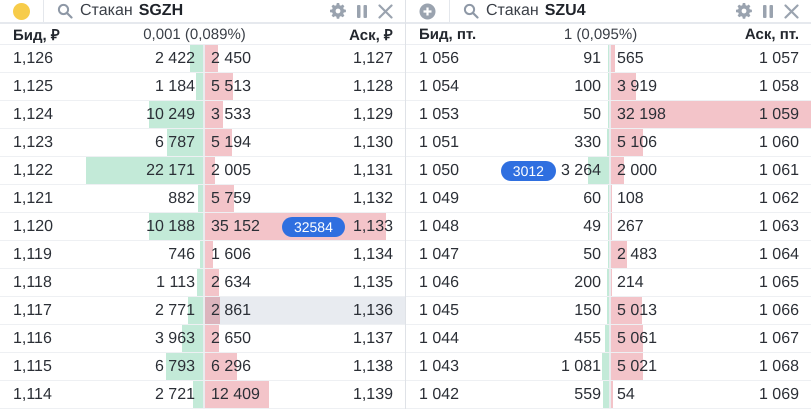 The width and height of the screenshot is (811, 409). What do you see at coordinates (778, 198) in the screenshot?
I see `ask-price: 1 062` at bounding box center [778, 198].